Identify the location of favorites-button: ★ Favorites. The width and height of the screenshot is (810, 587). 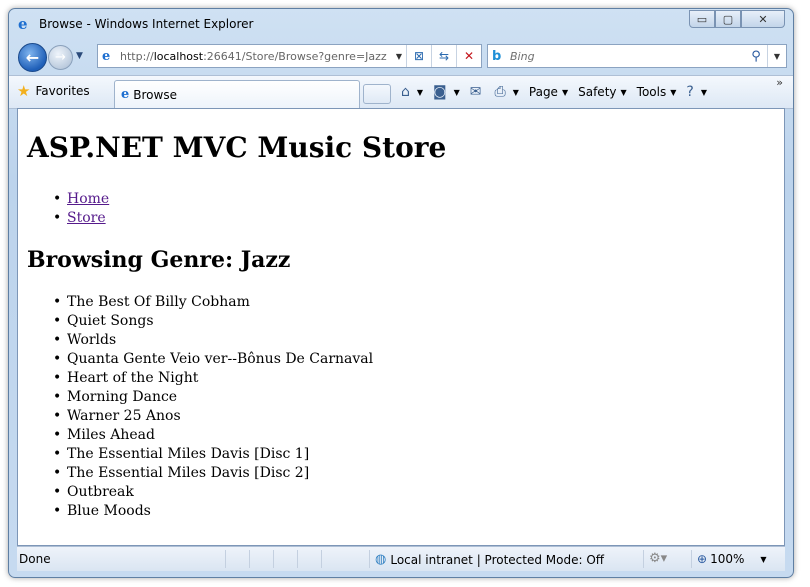
(53, 91).